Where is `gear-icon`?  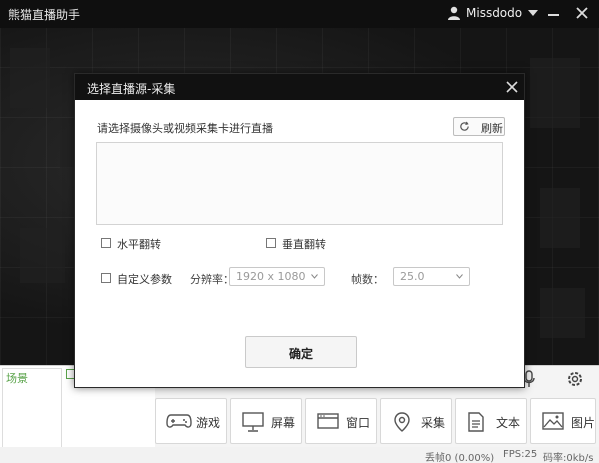 gear-icon is located at coordinates (575, 379).